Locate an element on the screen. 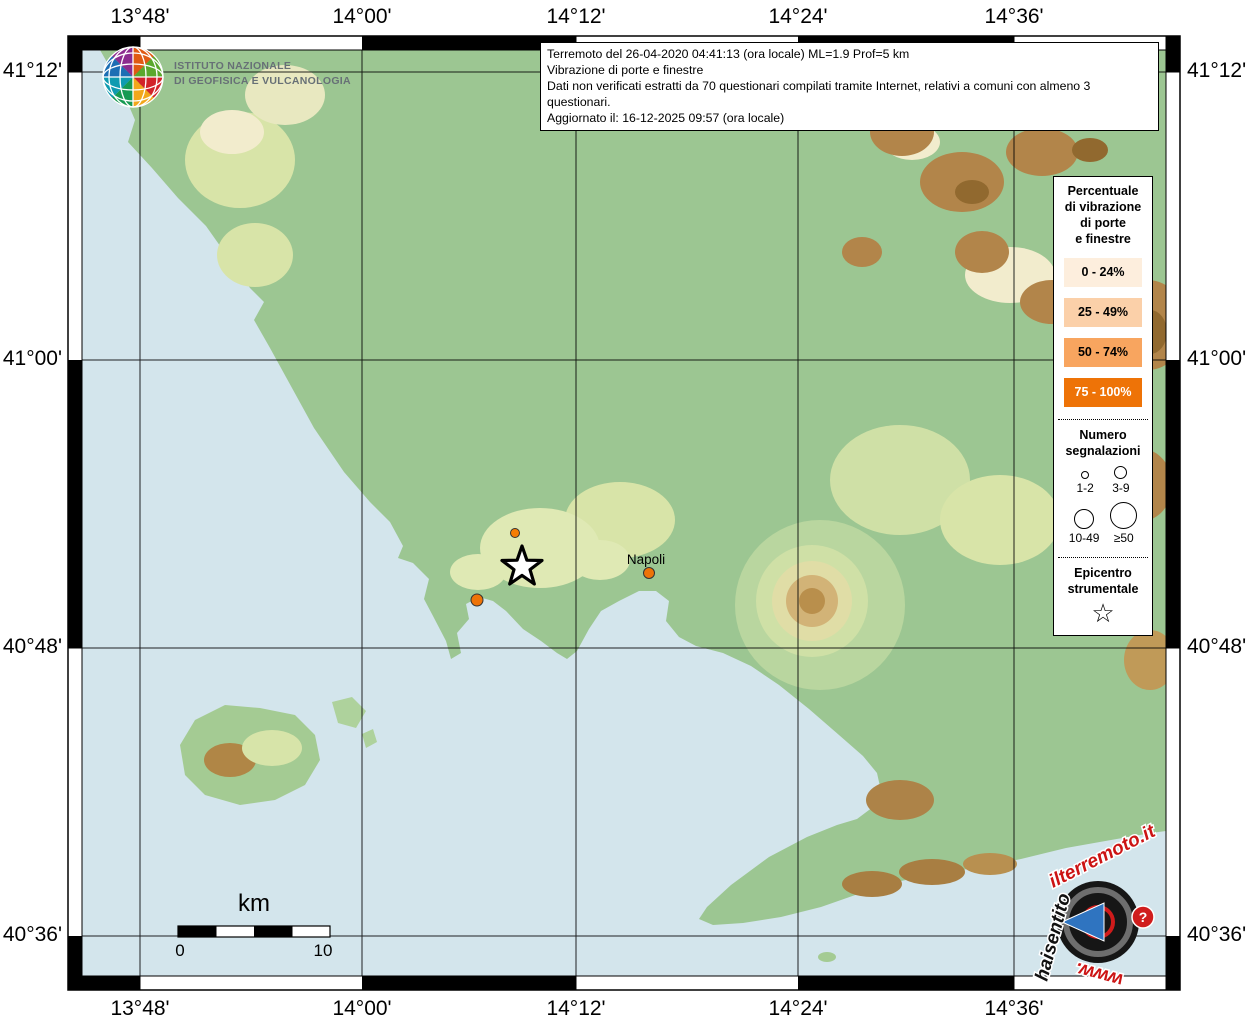 This screenshot has height=1024, width=1255. legend-count-item: ≥50 is located at coordinates (1124, 523).